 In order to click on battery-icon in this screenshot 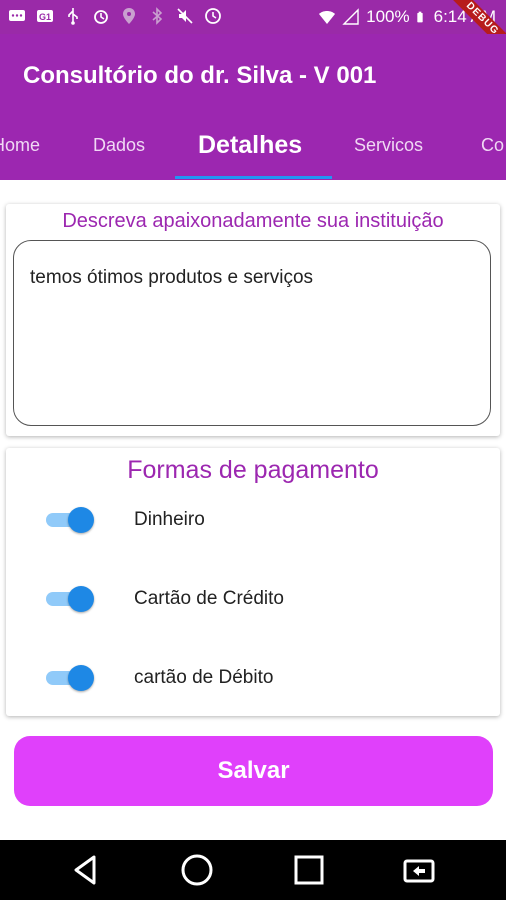, I will do `click(419, 17)`.